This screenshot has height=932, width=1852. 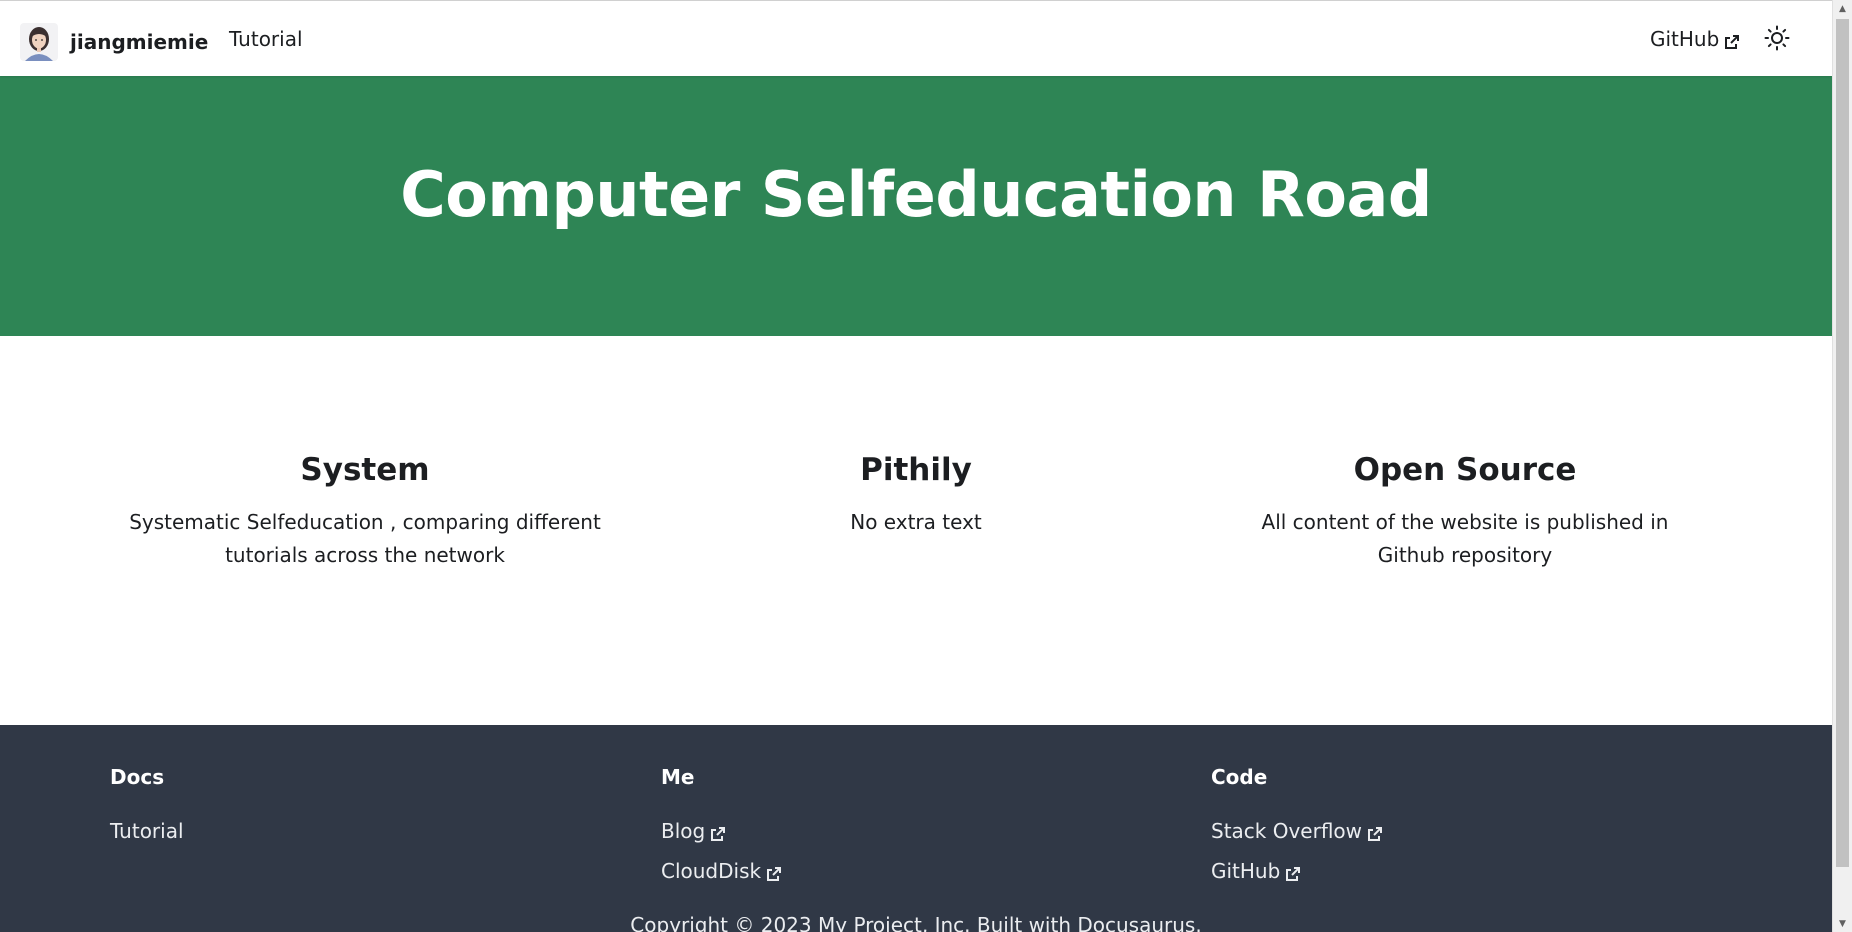 I want to click on scrollbar-thumb, so click(x=1842, y=443).